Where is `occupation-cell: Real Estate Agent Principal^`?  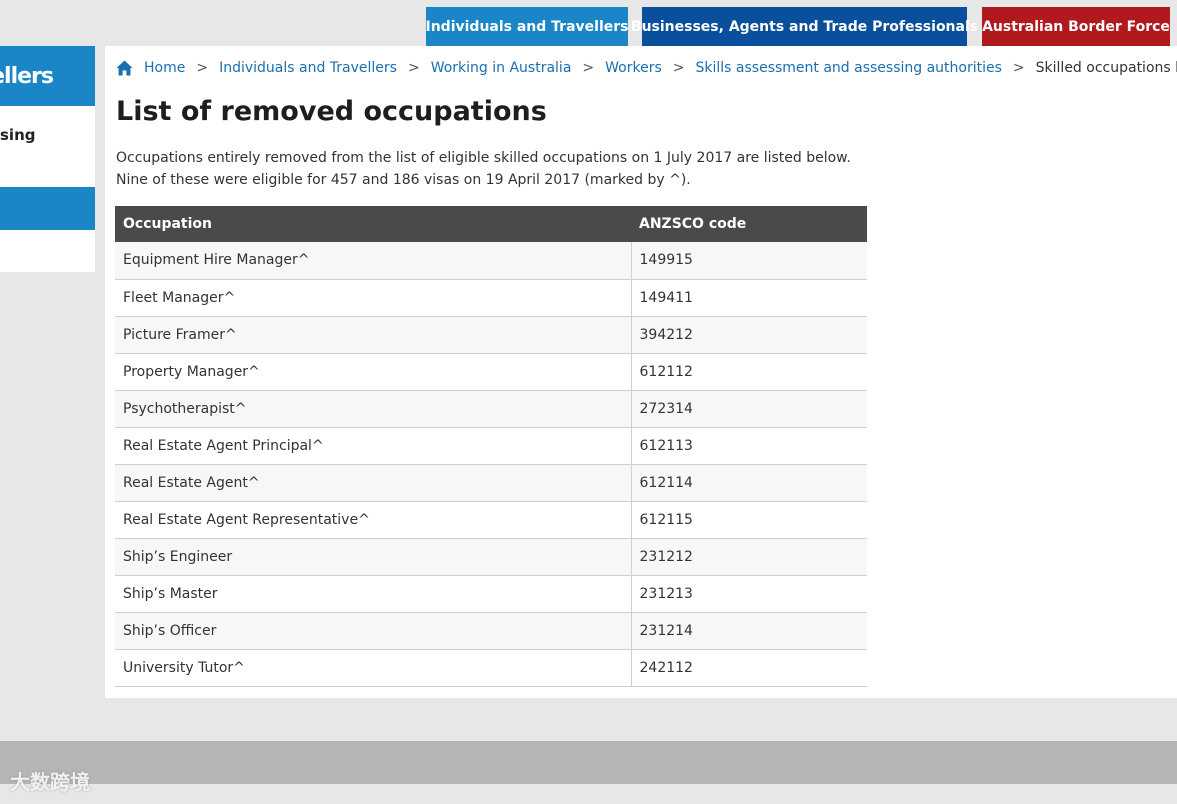 occupation-cell: Real Estate Agent Principal^ is located at coordinates (373, 446).